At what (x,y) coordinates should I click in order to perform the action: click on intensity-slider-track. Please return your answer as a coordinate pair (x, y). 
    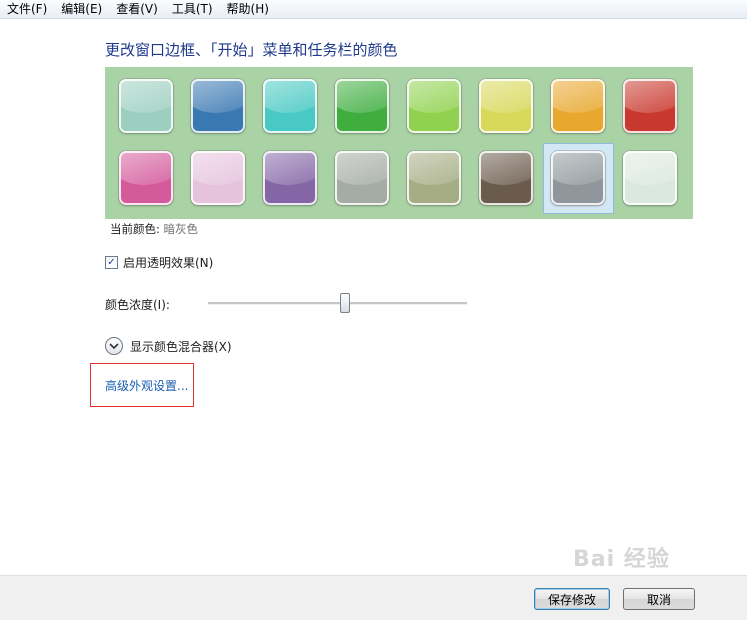
    Looking at the image, I should click on (337, 303).